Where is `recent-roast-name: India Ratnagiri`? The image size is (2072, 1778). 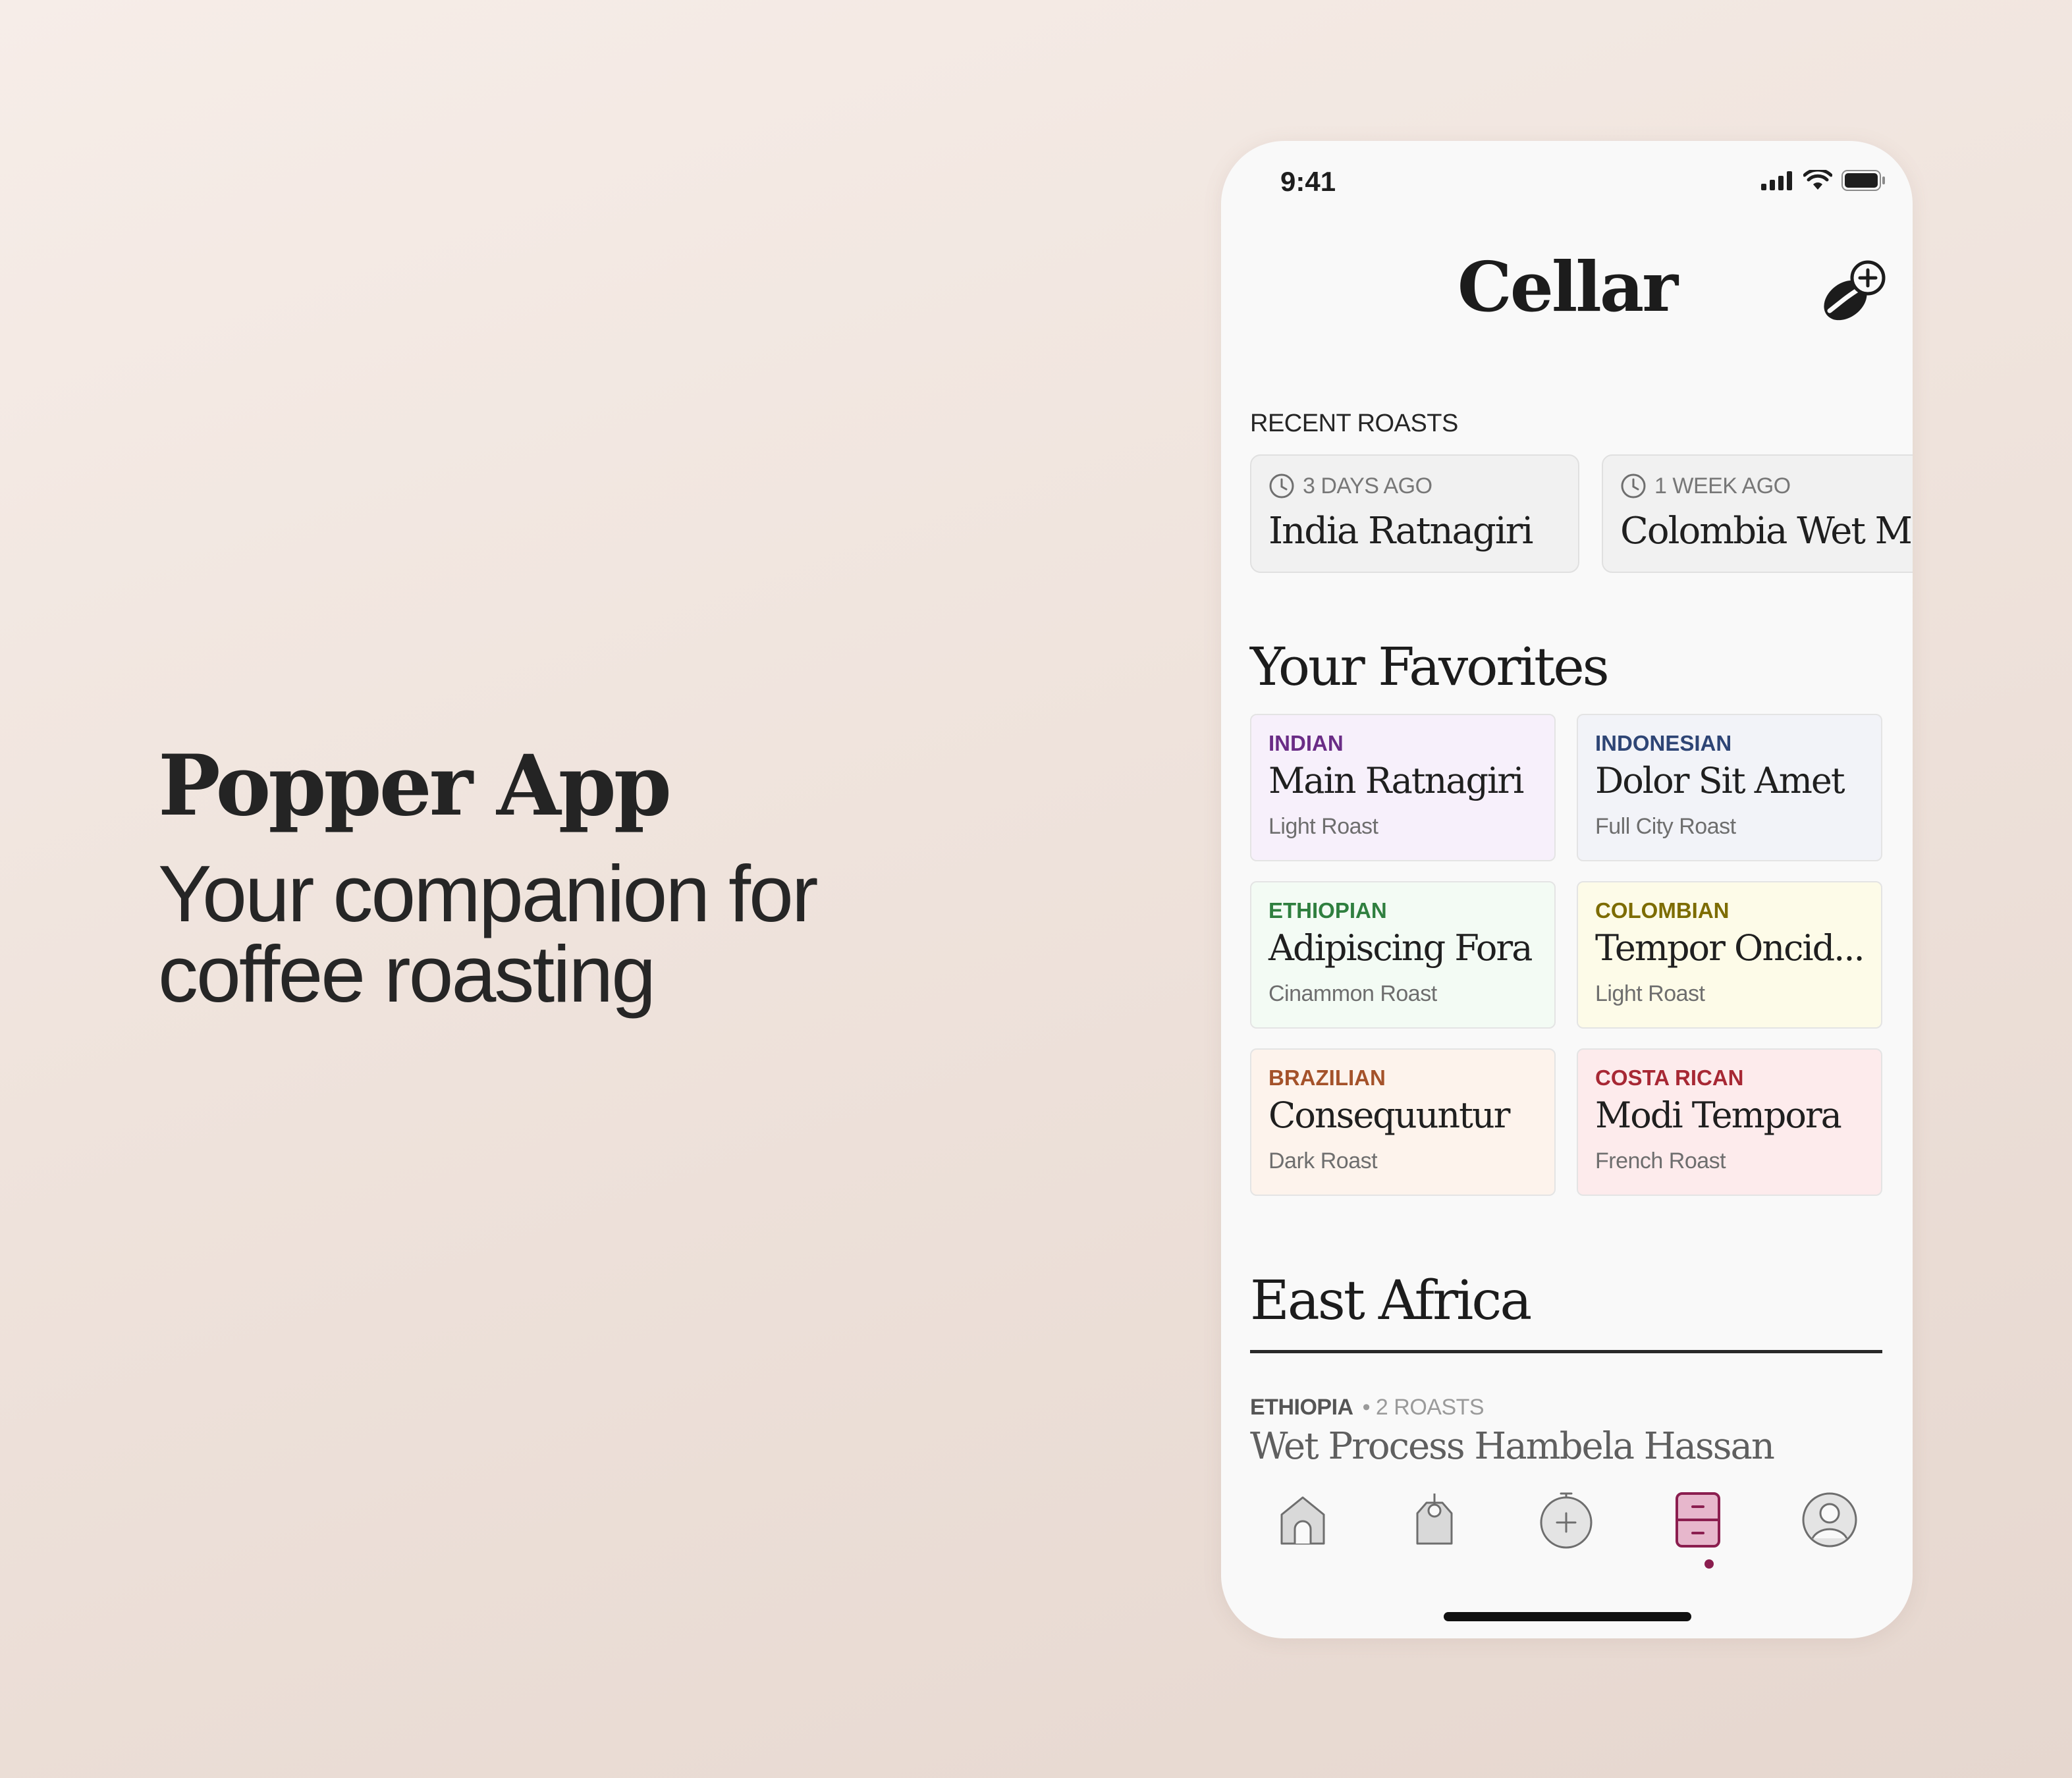
recent-roast-name: India Ratnagiri is located at coordinates (1401, 531).